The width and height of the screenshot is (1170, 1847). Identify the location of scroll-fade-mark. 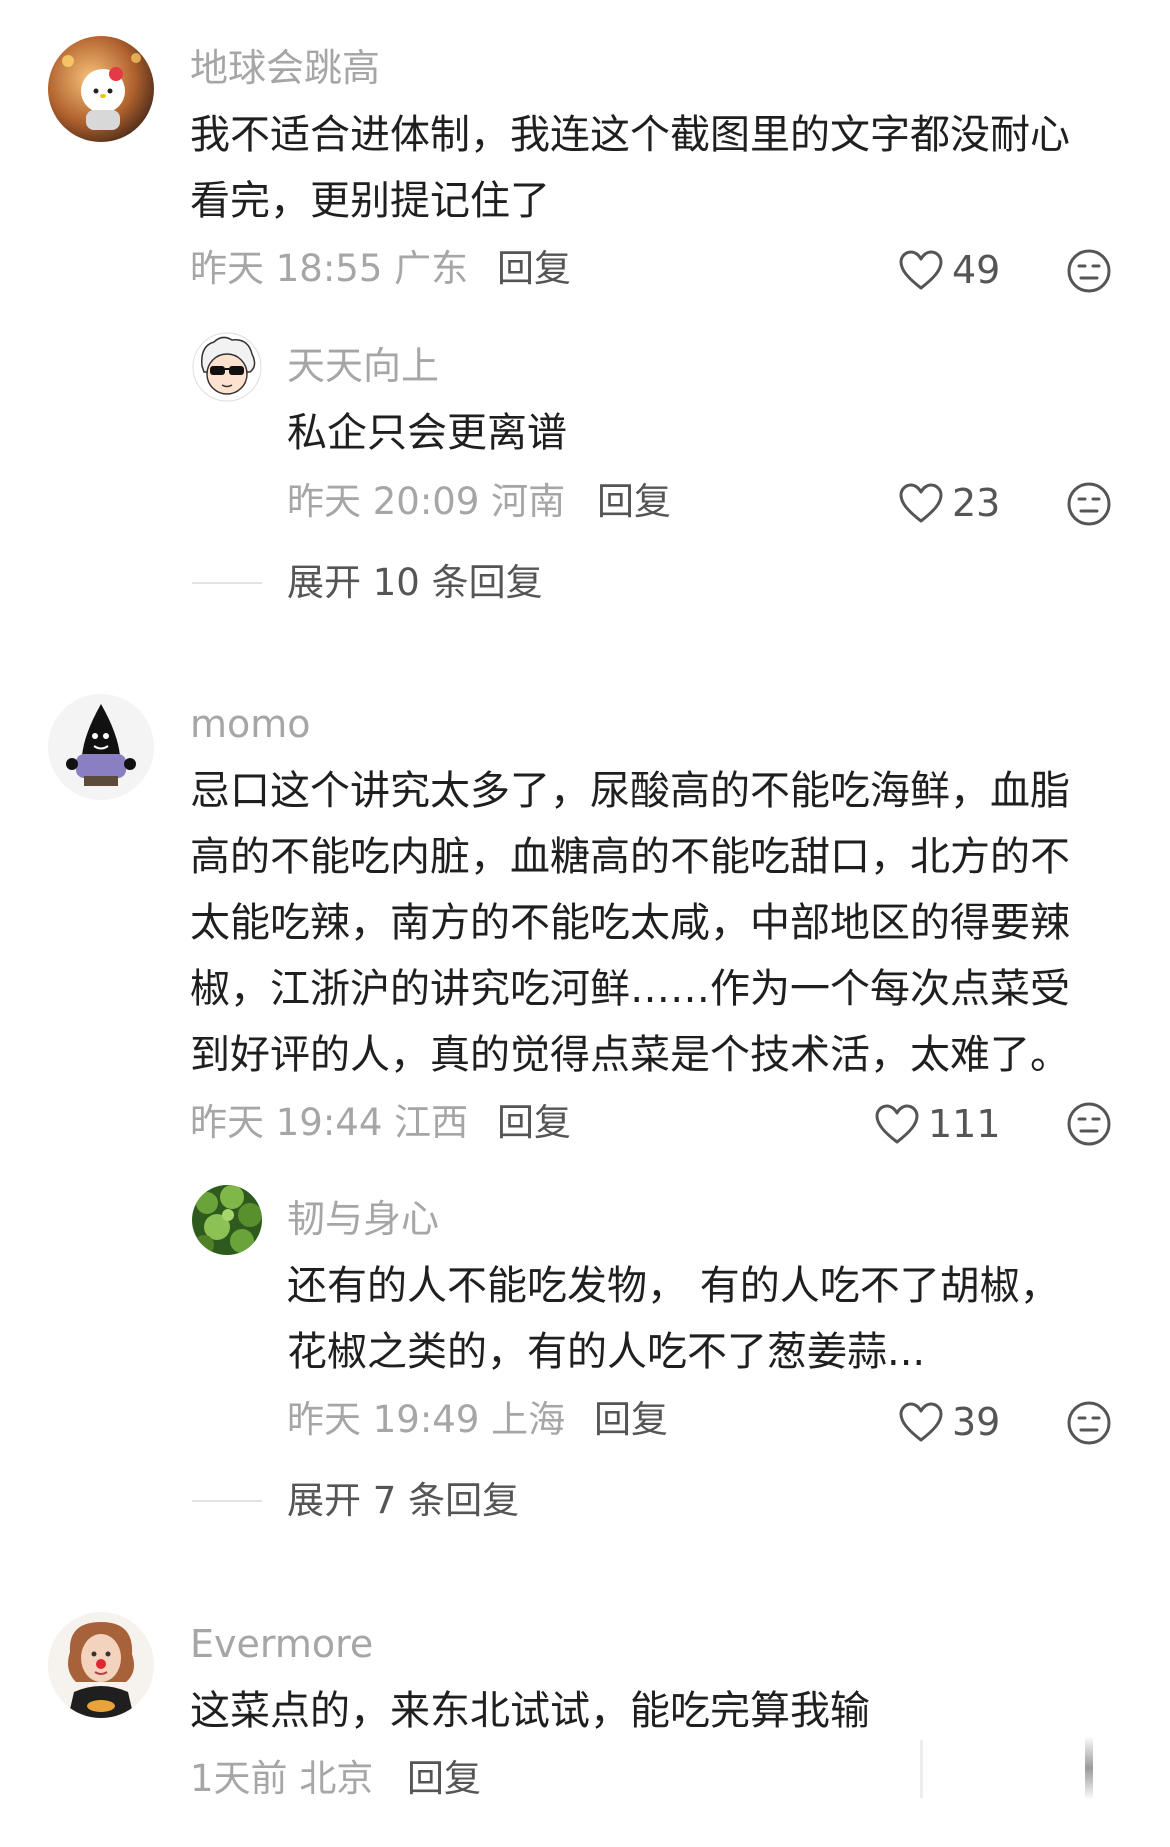
(921, 1769).